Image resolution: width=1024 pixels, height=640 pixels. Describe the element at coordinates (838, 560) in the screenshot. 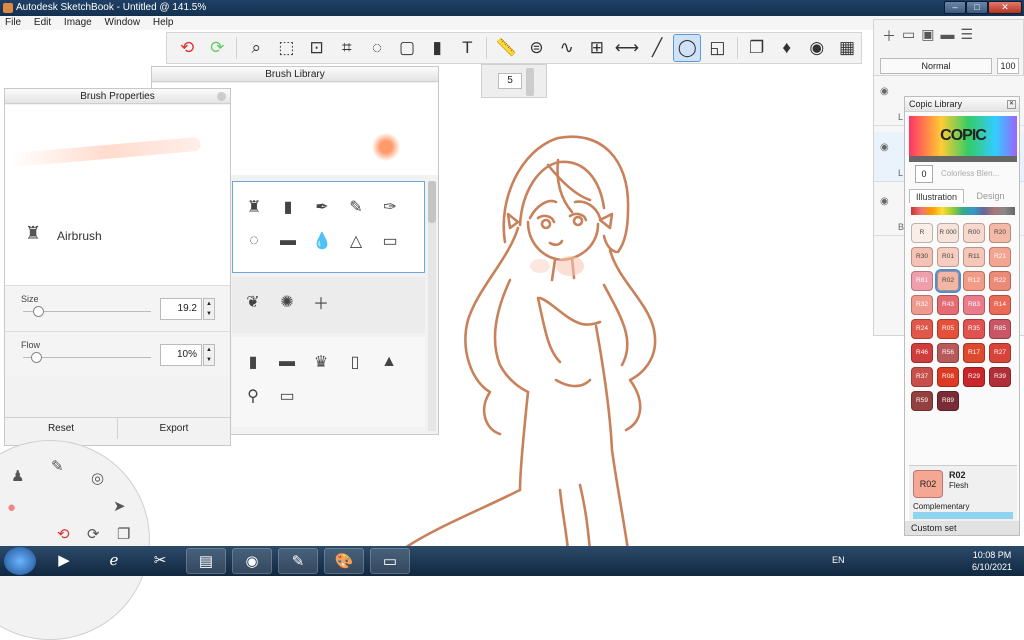

I see `language-indicator: EN` at that location.